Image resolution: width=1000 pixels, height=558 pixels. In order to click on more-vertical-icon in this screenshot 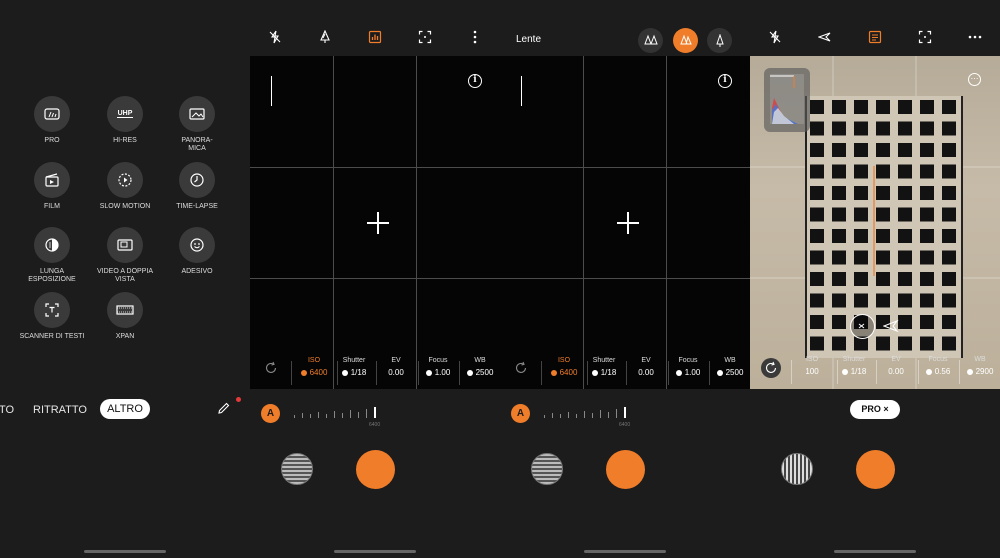, I will do `click(475, 37)`.